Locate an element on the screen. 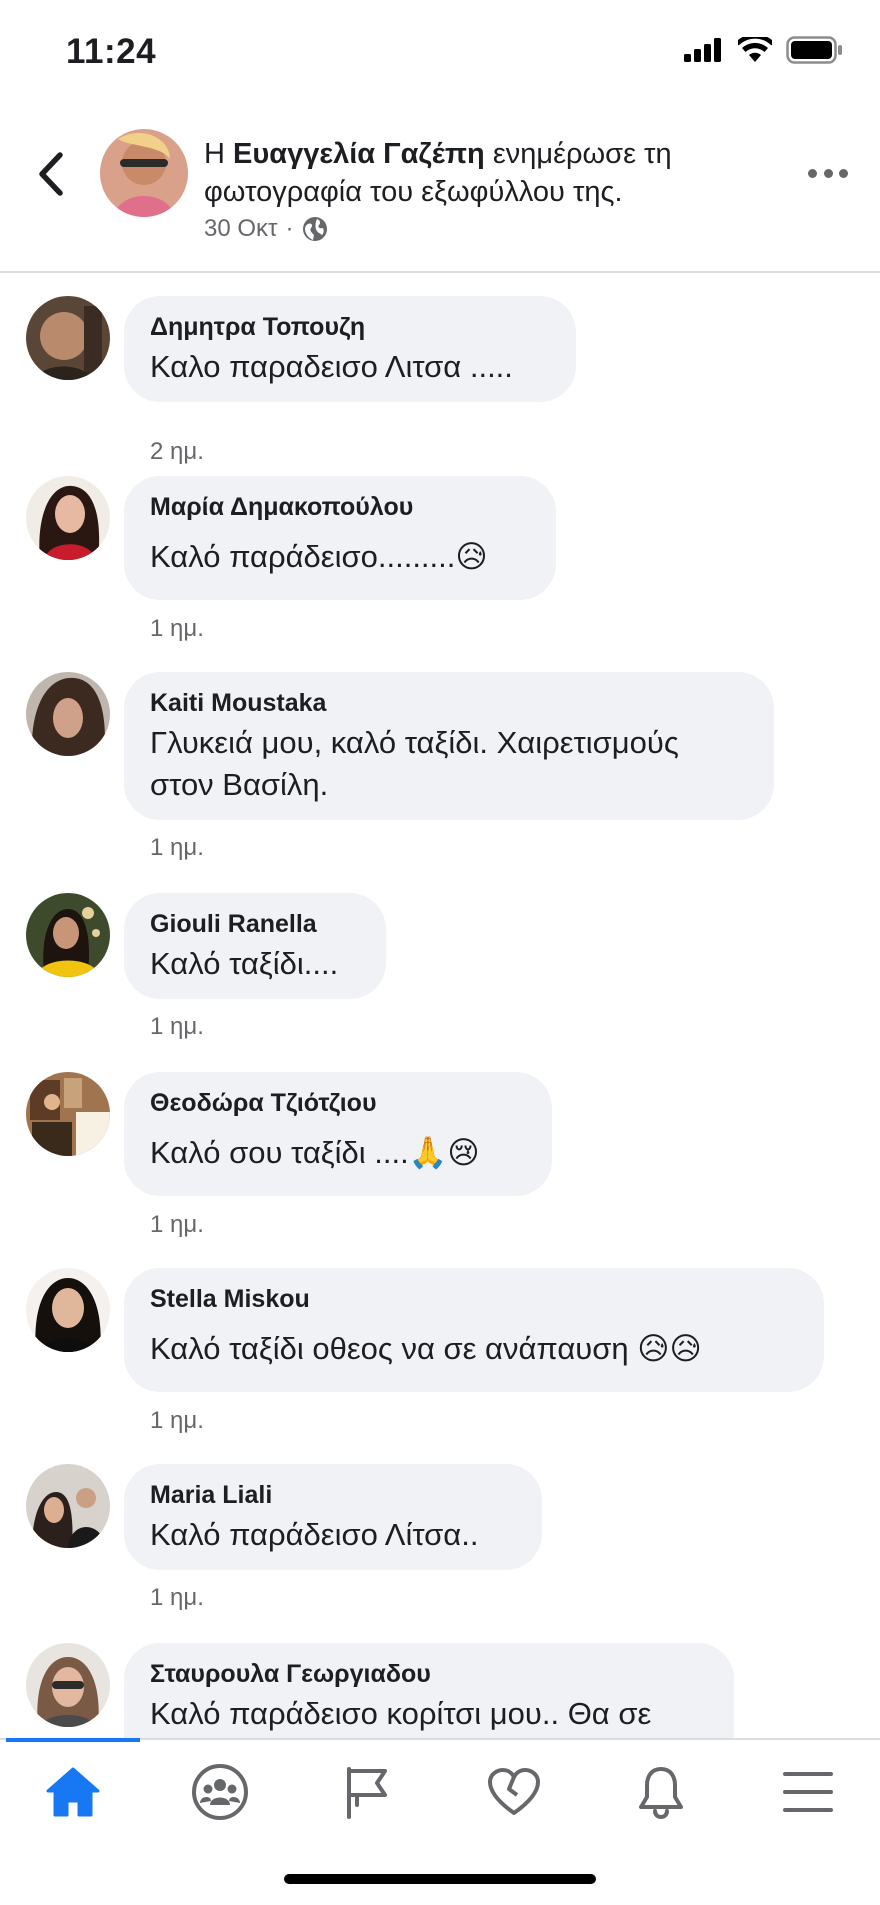  bottom-tab-bar is located at coordinates (440, 1789).